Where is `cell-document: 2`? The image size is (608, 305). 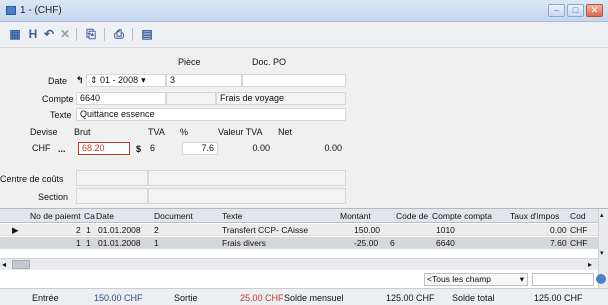
cell-document: 2 is located at coordinates (156, 230).